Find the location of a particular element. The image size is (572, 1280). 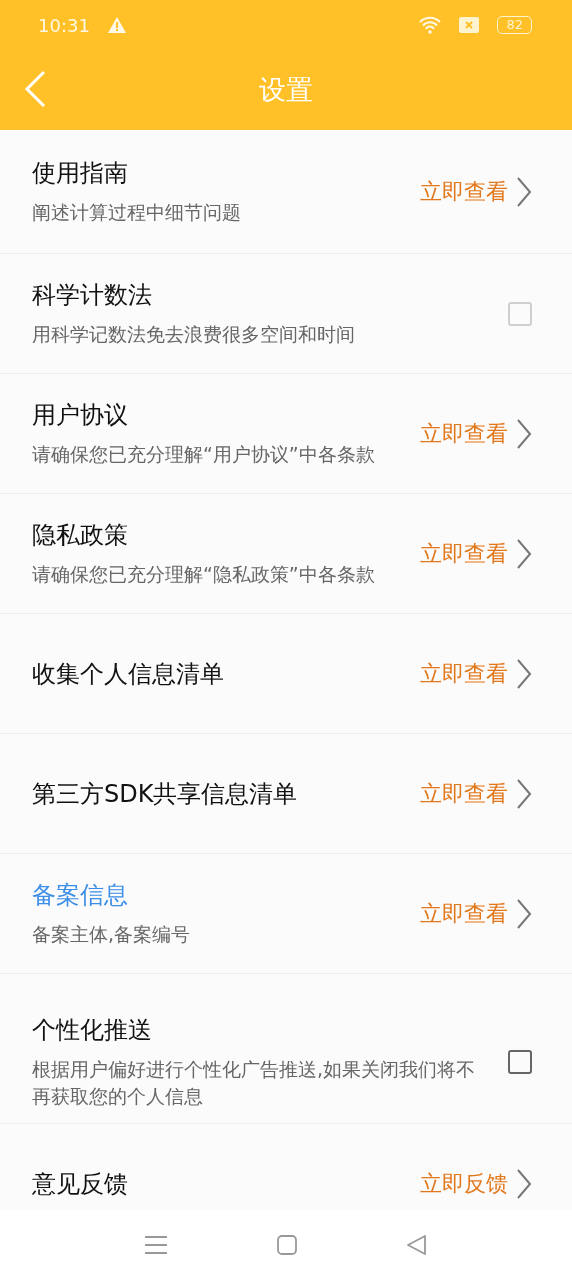

battery-level: 82 is located at coordinates (514, 25).